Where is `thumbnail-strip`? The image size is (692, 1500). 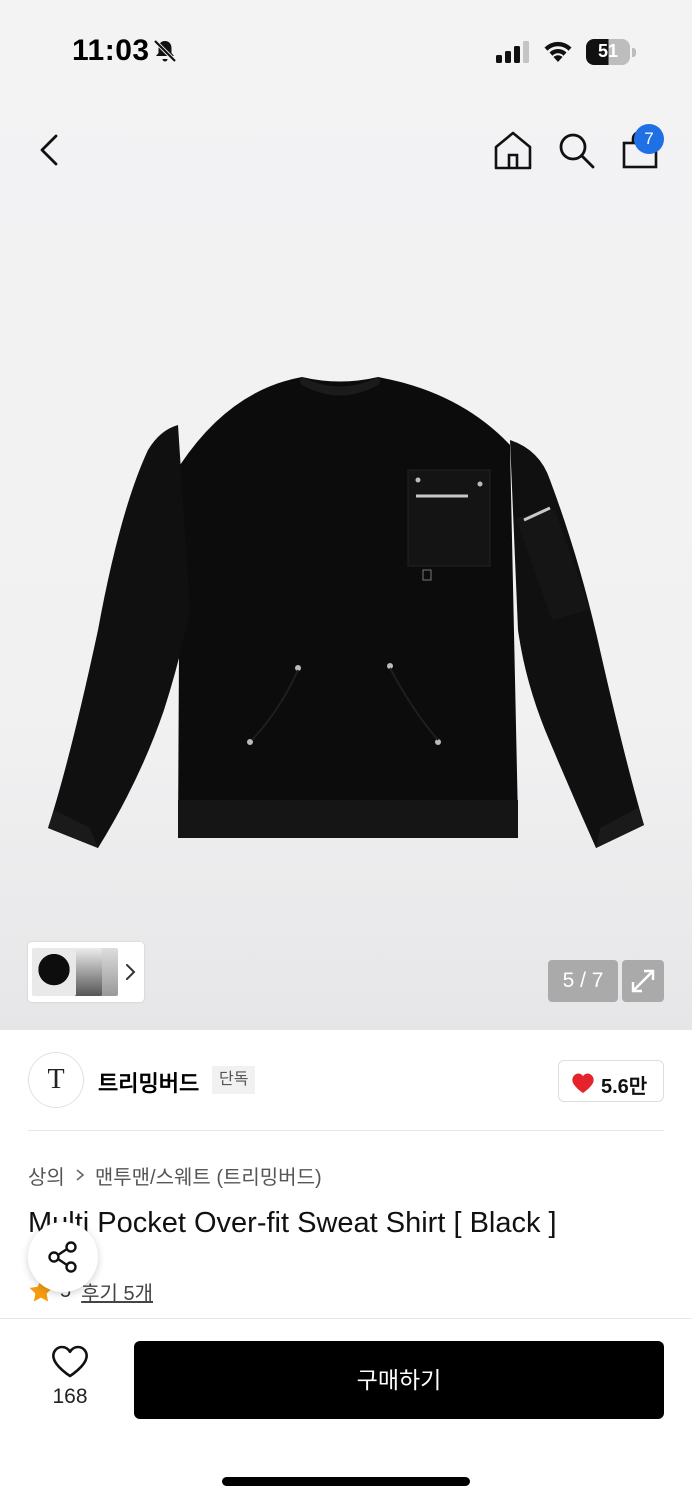 thumbnail-strip is located at coordinates (86, 972).